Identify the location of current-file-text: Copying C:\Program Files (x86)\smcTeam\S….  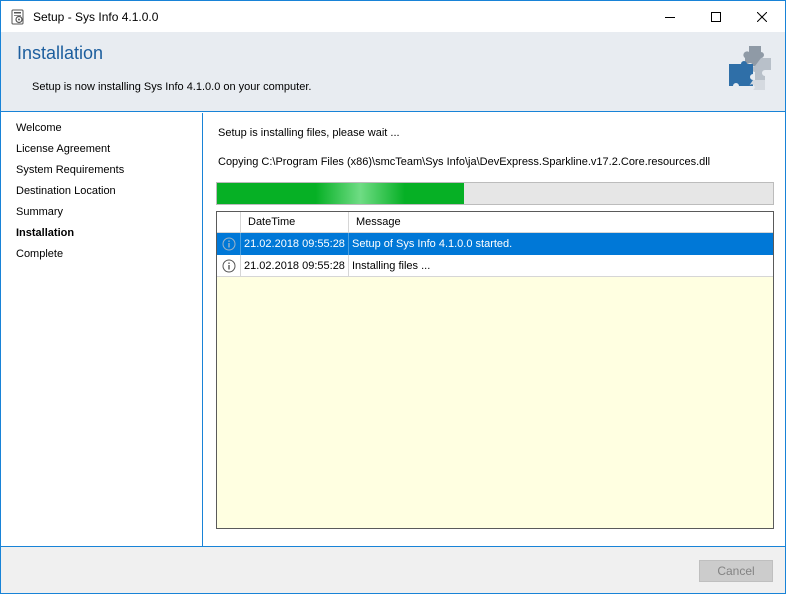
(464, 162).